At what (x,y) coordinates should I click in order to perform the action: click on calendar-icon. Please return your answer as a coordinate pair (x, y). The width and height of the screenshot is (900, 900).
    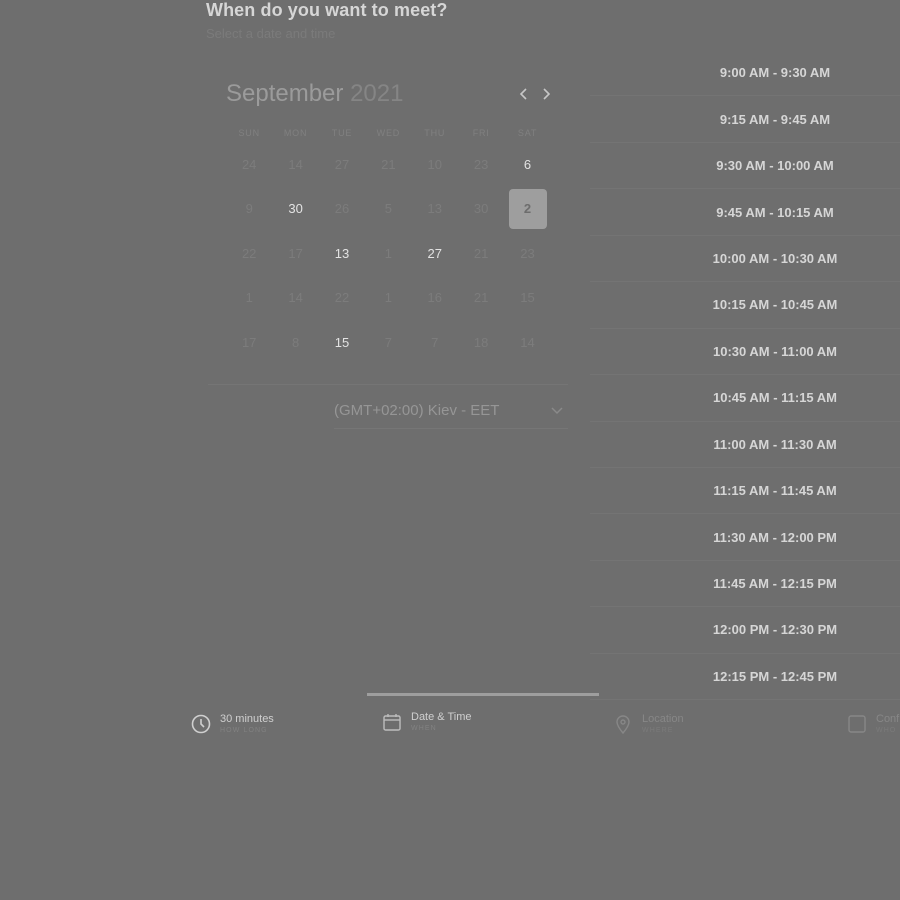
    Looking at the image, I should click on (392, 722).